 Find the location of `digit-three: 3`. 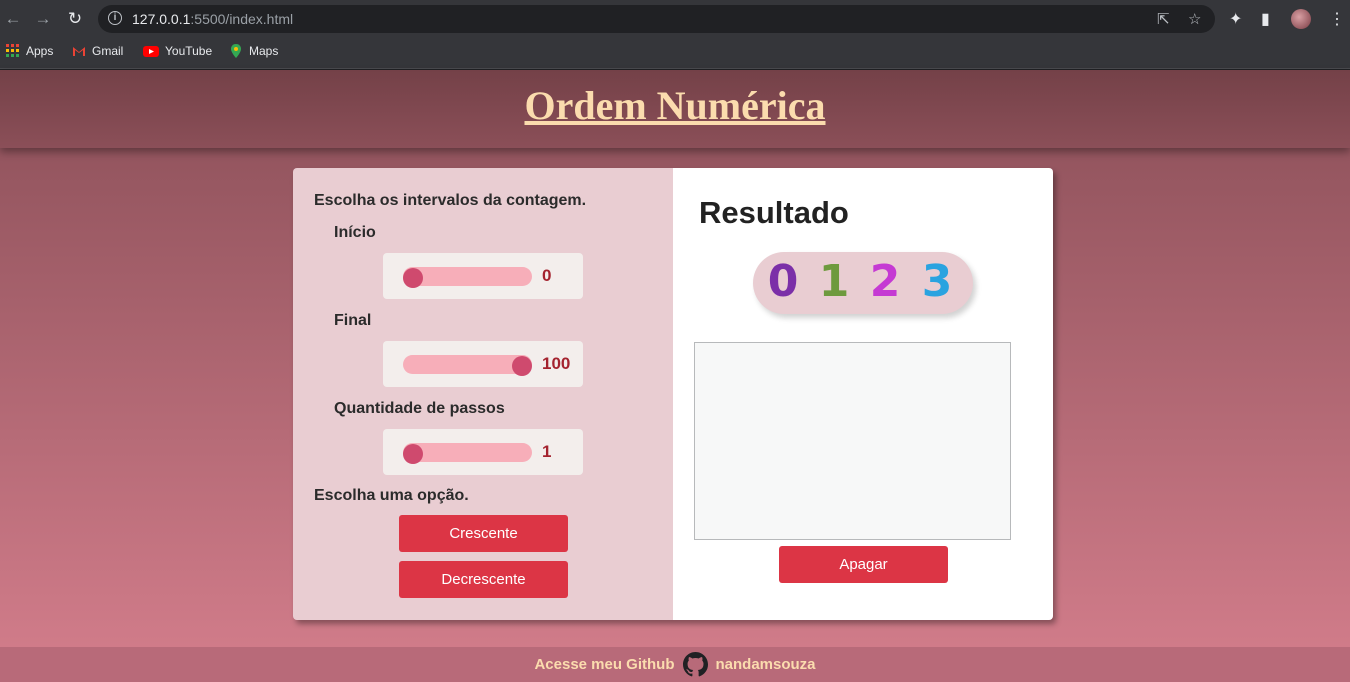

digit-three: 3 is located at coordinates (937, 281).